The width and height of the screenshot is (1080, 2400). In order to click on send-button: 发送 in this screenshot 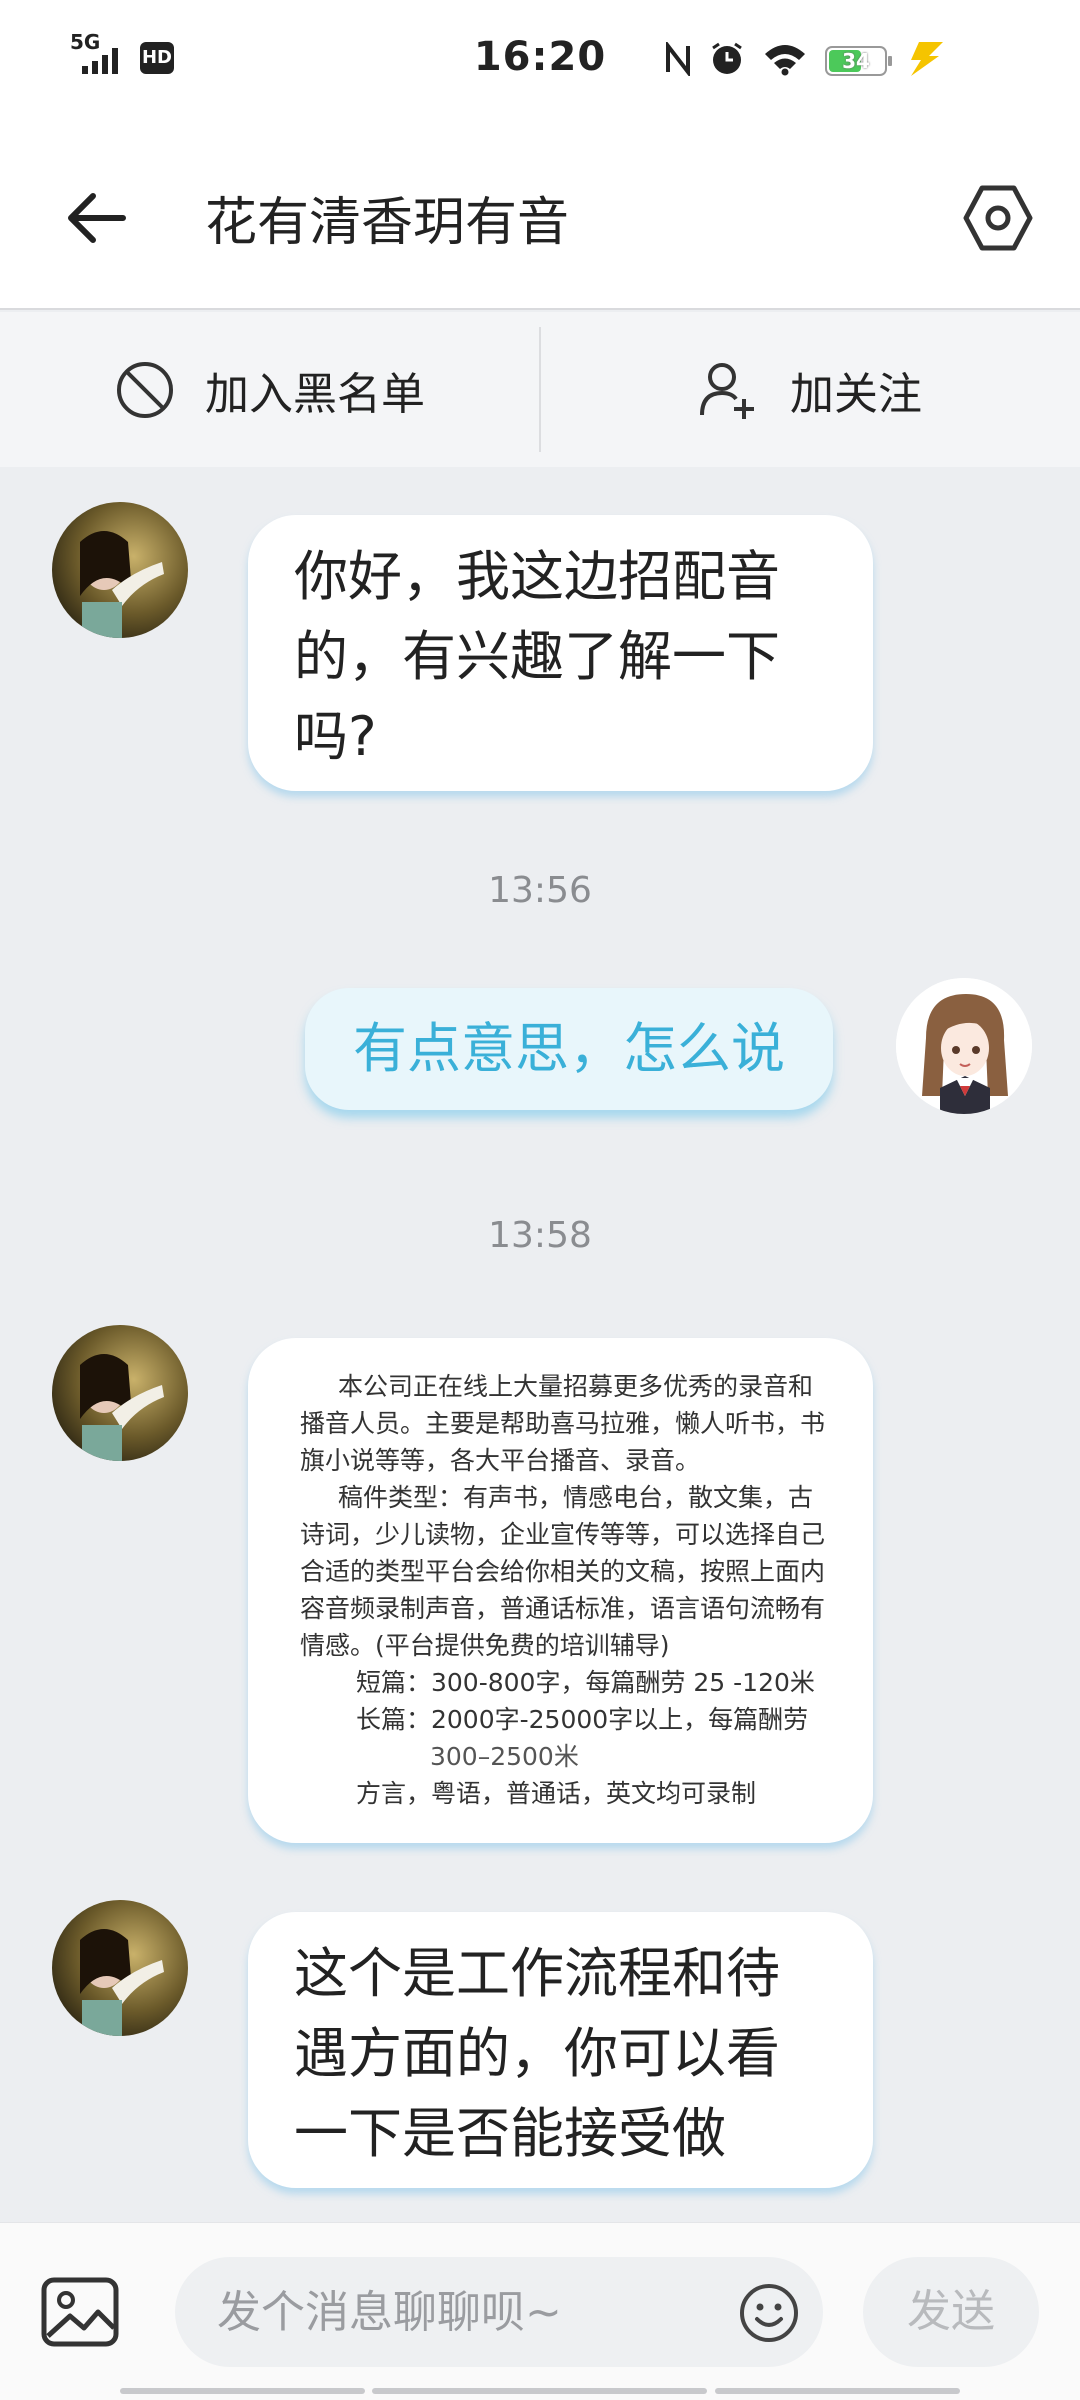, I will do `click(951, 2312)`.